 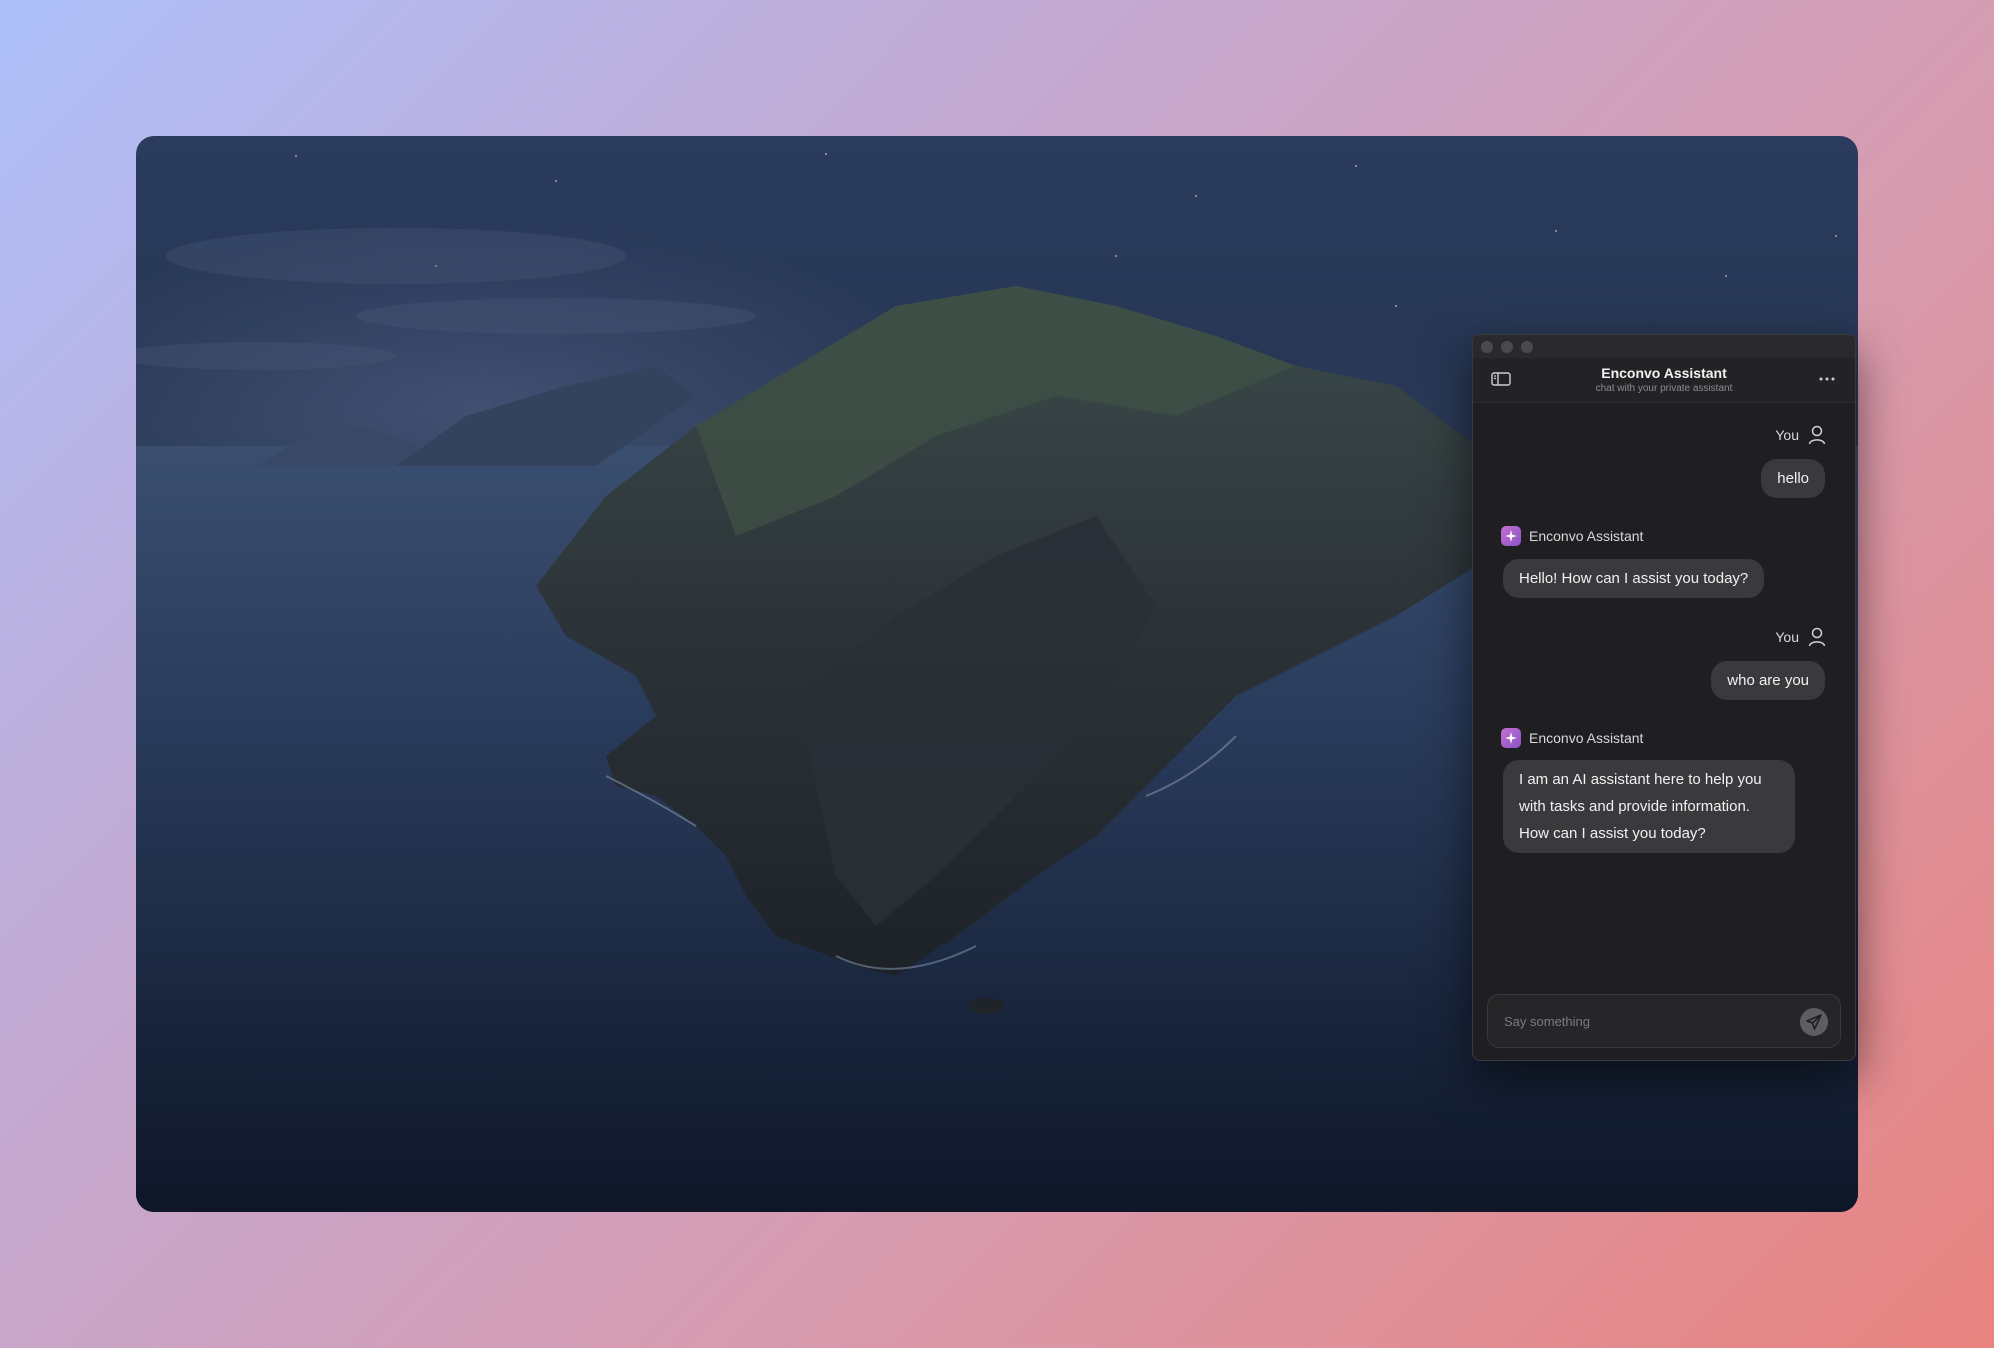 What do you see at coordinates (1507, 347) in the screenshot?
I see `minimize-window-button` at bounding box center [1507, 347].